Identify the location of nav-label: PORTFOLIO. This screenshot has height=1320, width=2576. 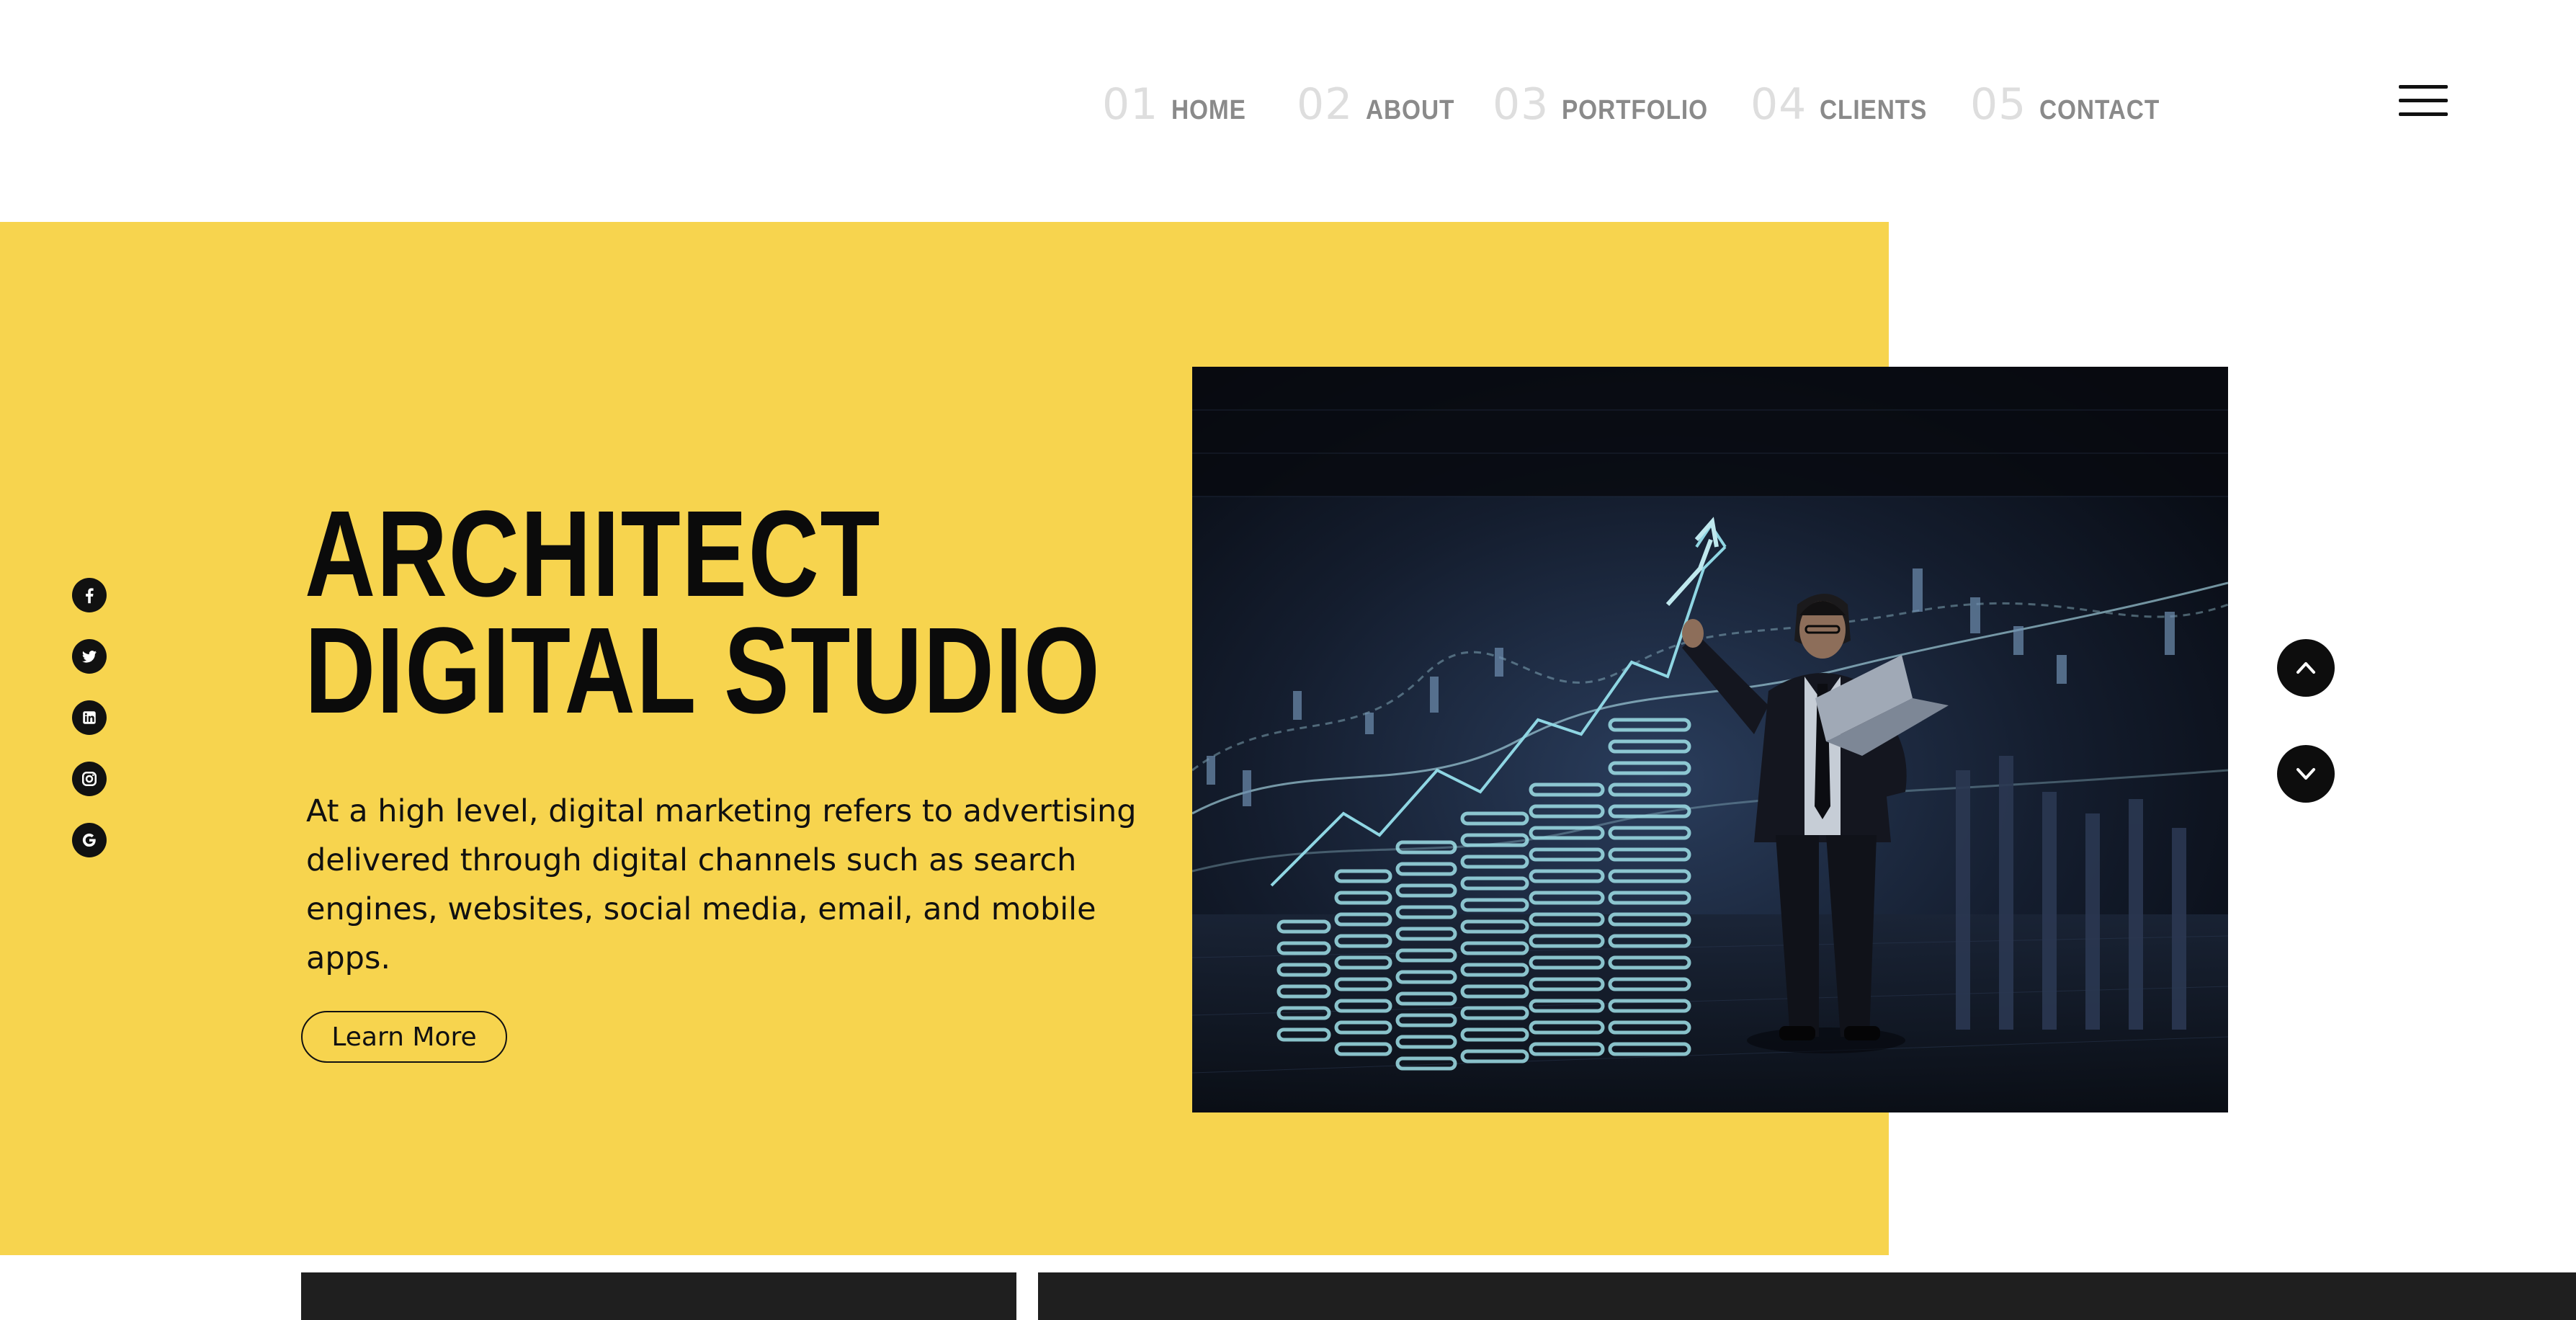
(1635, 110).